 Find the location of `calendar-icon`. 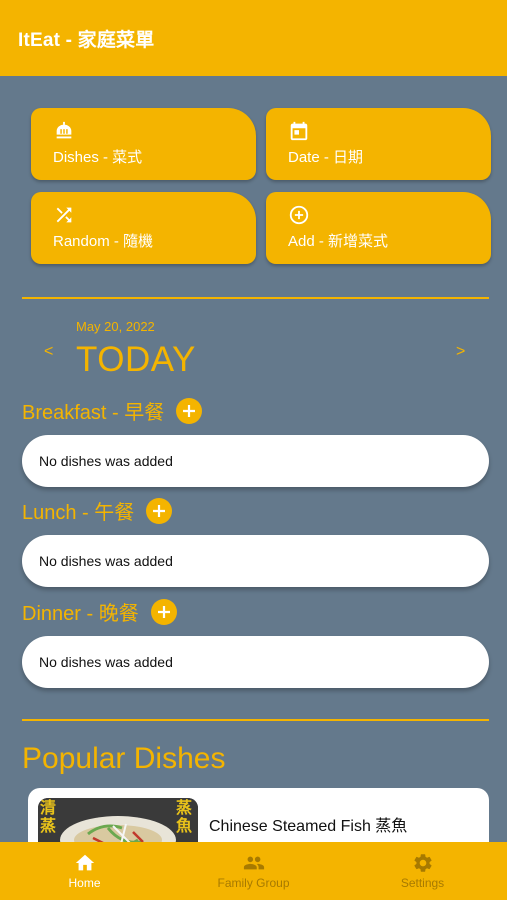

calendar-icon is located at coordinates (299, 131).